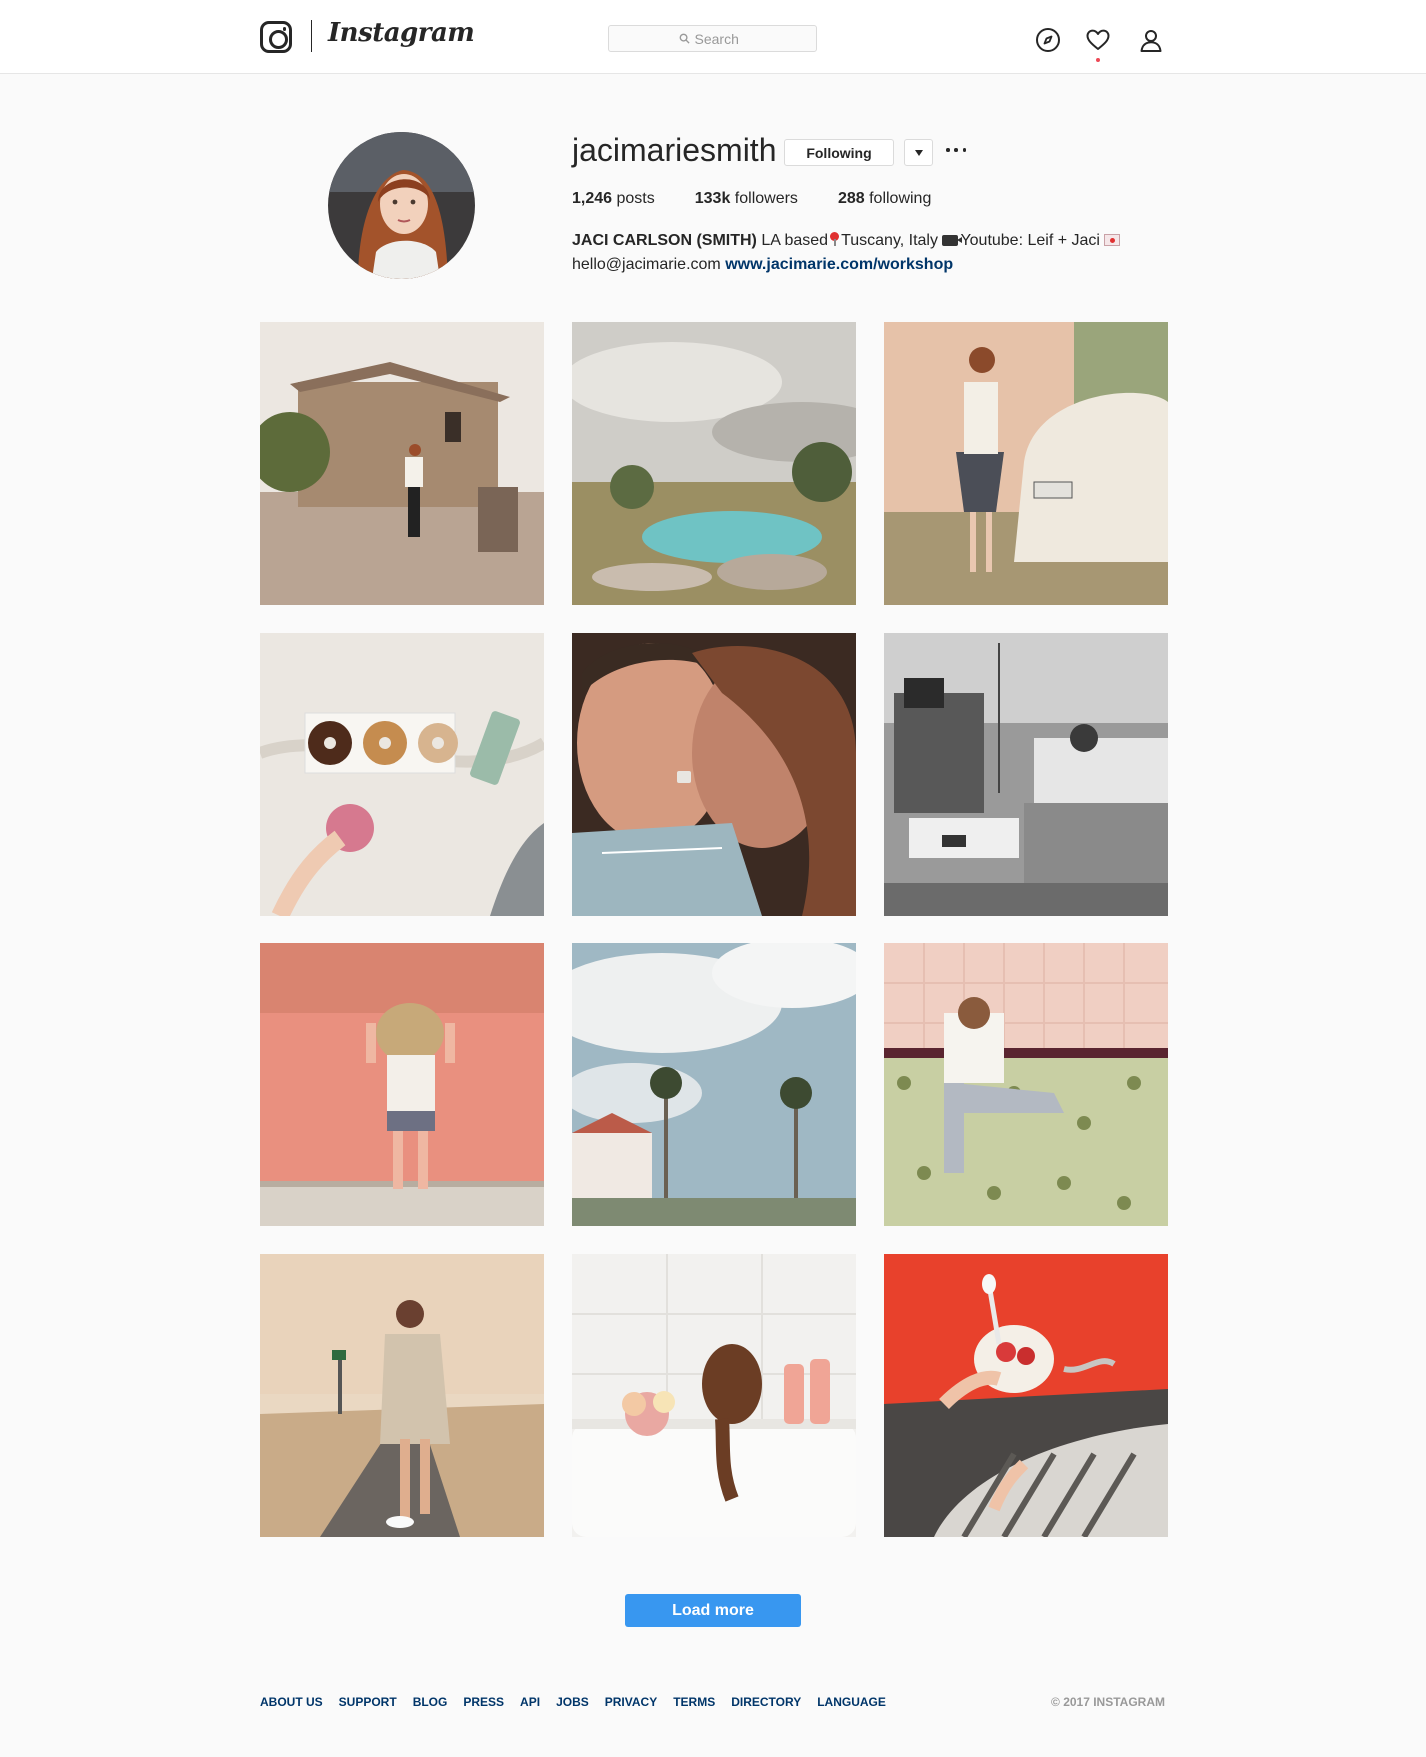 Image resolution: width=1426 pixels, height=1757 pixels. I want to click on posts-stat: 1,246 posts, so click(613, 198).